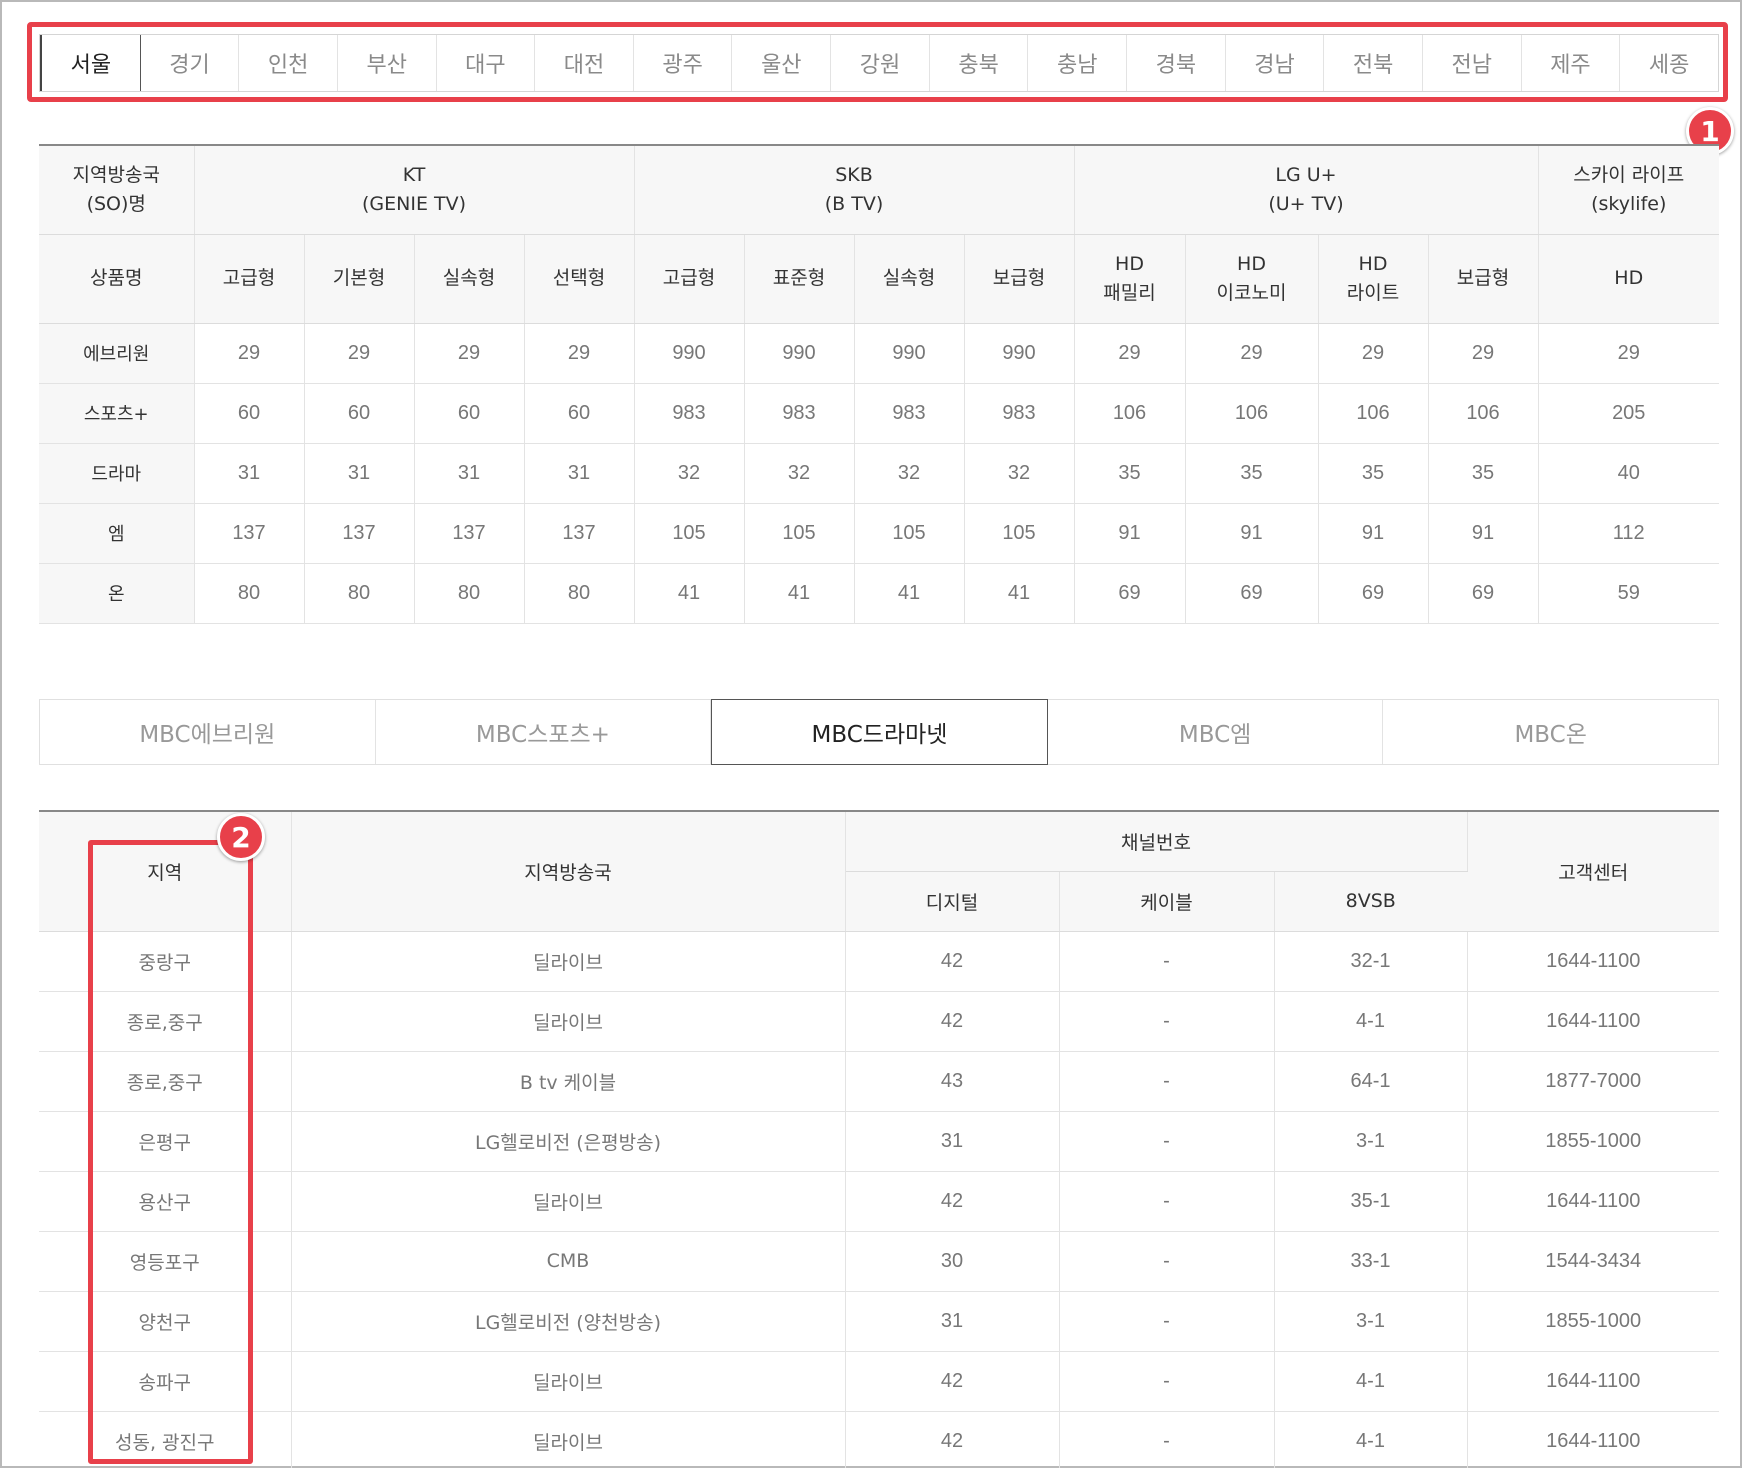  I want to click on product-header: HD 라이트, so click(1373, 279).